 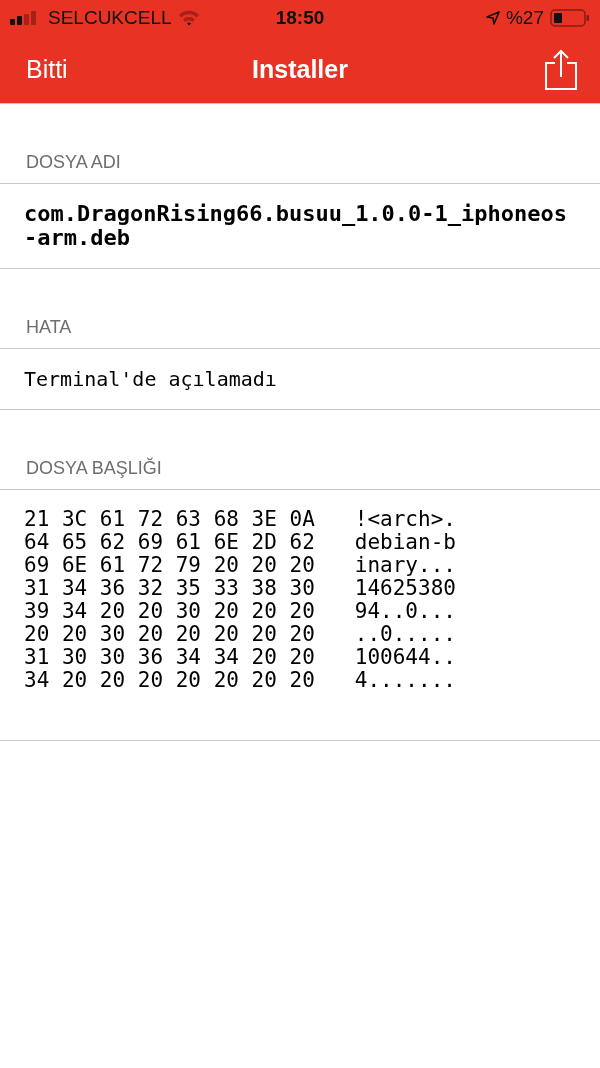 What do you see at coordinates (300, 333) in the screenshot?
I see `section-header: HATA` at bounding box center [300, 333].